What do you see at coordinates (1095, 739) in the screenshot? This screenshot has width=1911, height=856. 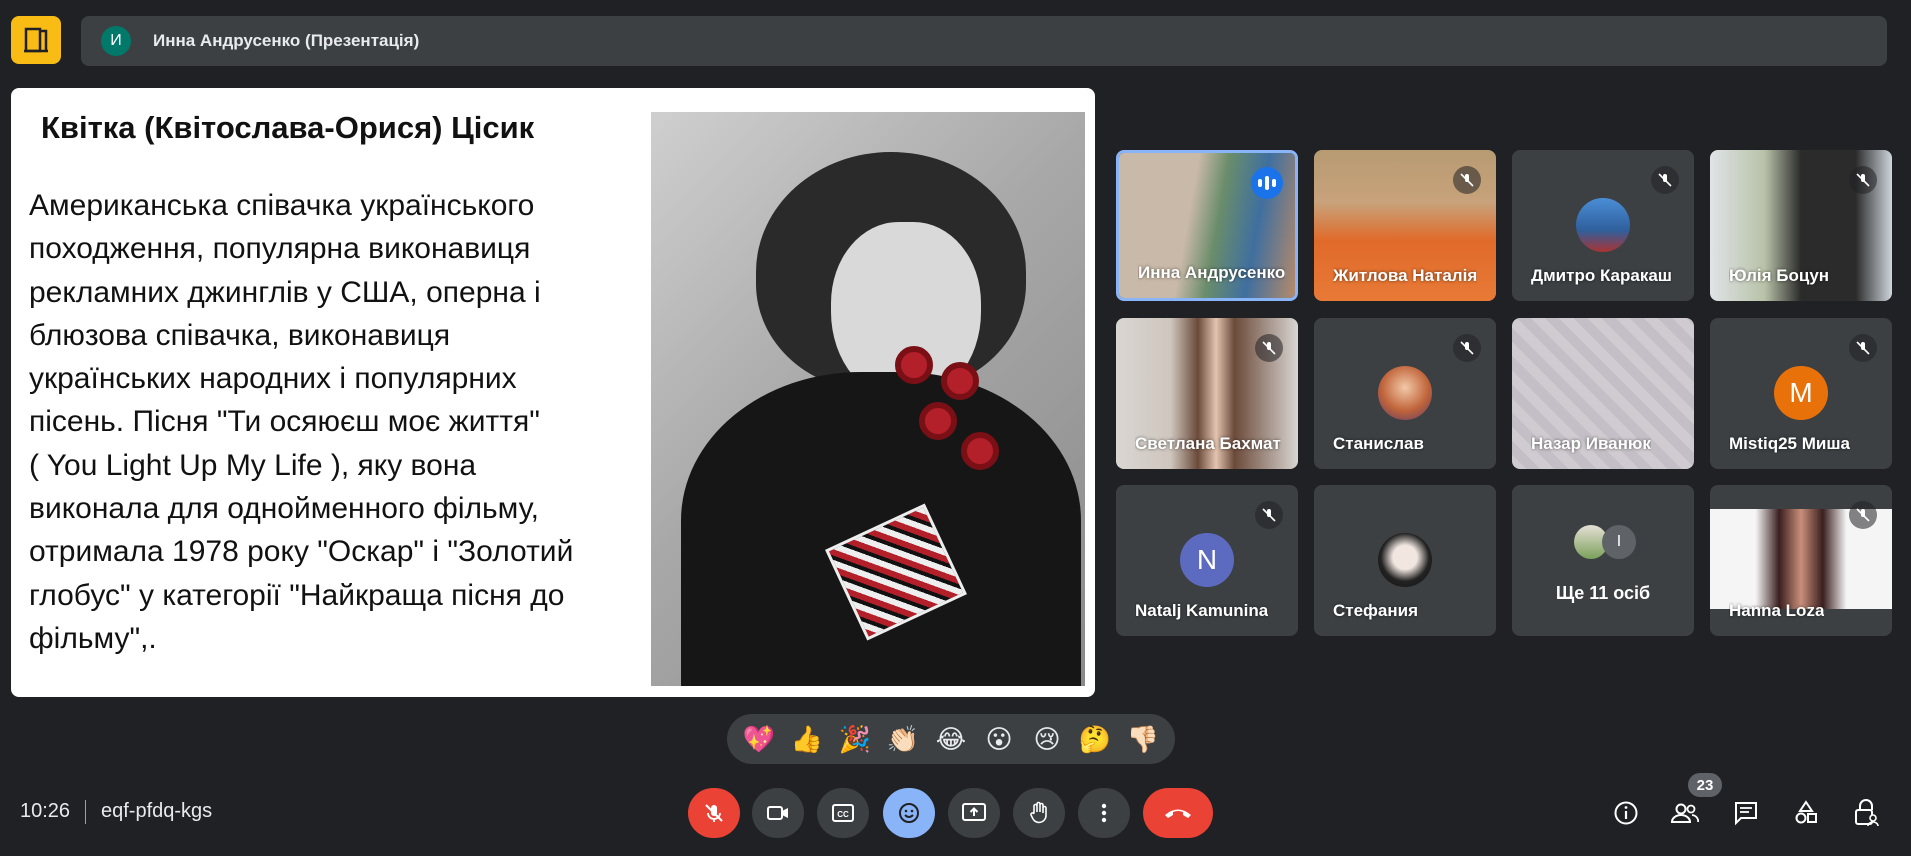 I see `reaction-thinking: 🤔` at bounding box center [1095, 739].